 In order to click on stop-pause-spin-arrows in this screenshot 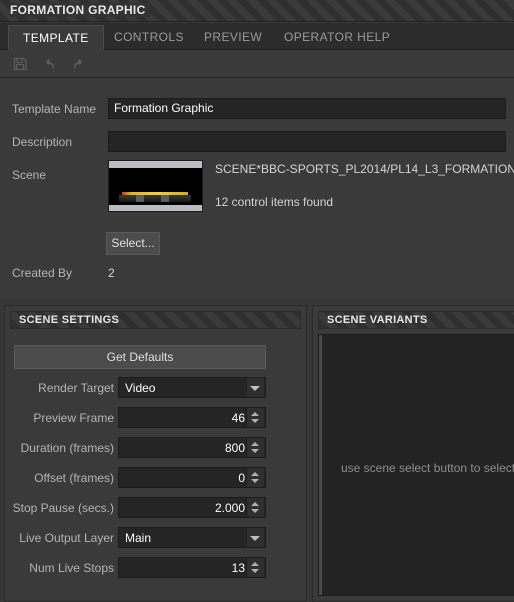, I will do `click(255, 507)`.